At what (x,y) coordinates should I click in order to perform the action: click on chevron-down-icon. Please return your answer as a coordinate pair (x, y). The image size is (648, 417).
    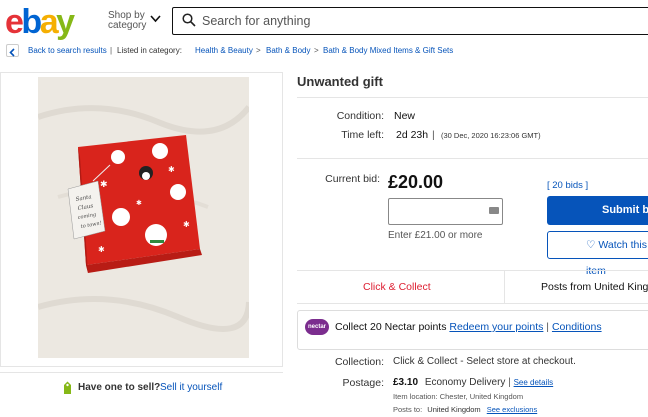
    Looking at the image, I should click on (155, 19).